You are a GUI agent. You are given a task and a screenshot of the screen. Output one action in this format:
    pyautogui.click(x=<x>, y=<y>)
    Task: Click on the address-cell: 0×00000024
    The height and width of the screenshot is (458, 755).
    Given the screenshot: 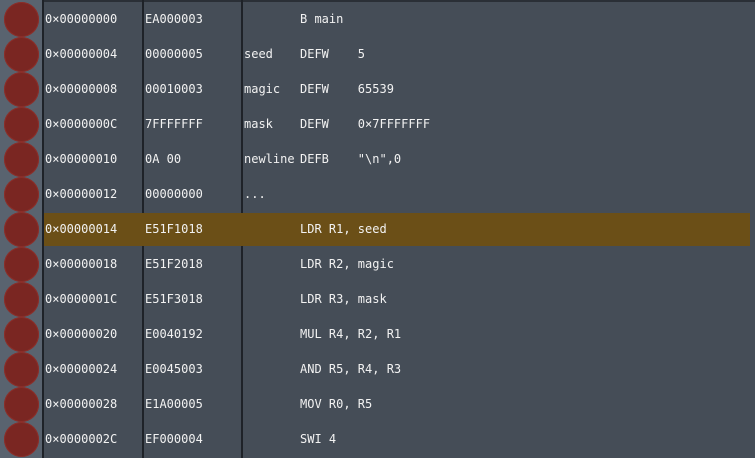 What is the action you would take?
    pyautogui.click(x=81, y=369)
    